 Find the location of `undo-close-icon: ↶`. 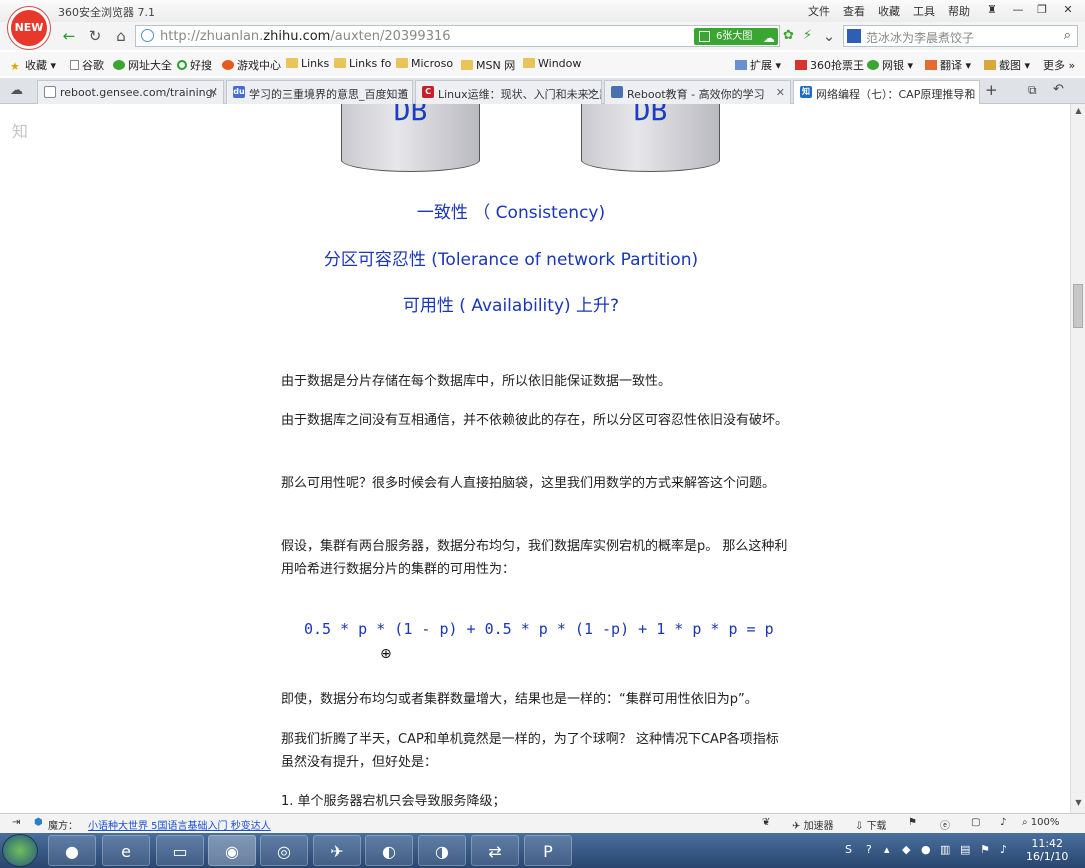

undo-close-icon: ↶ is located at coordinates (1058, 89).